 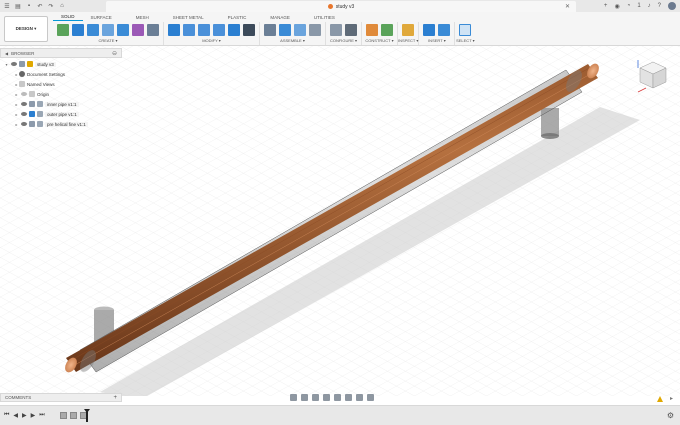 What do you see at coordinates (465, 40) in the screenshot?
I see `select-menu: SELECT ▾` at bounding box center [465, 40].